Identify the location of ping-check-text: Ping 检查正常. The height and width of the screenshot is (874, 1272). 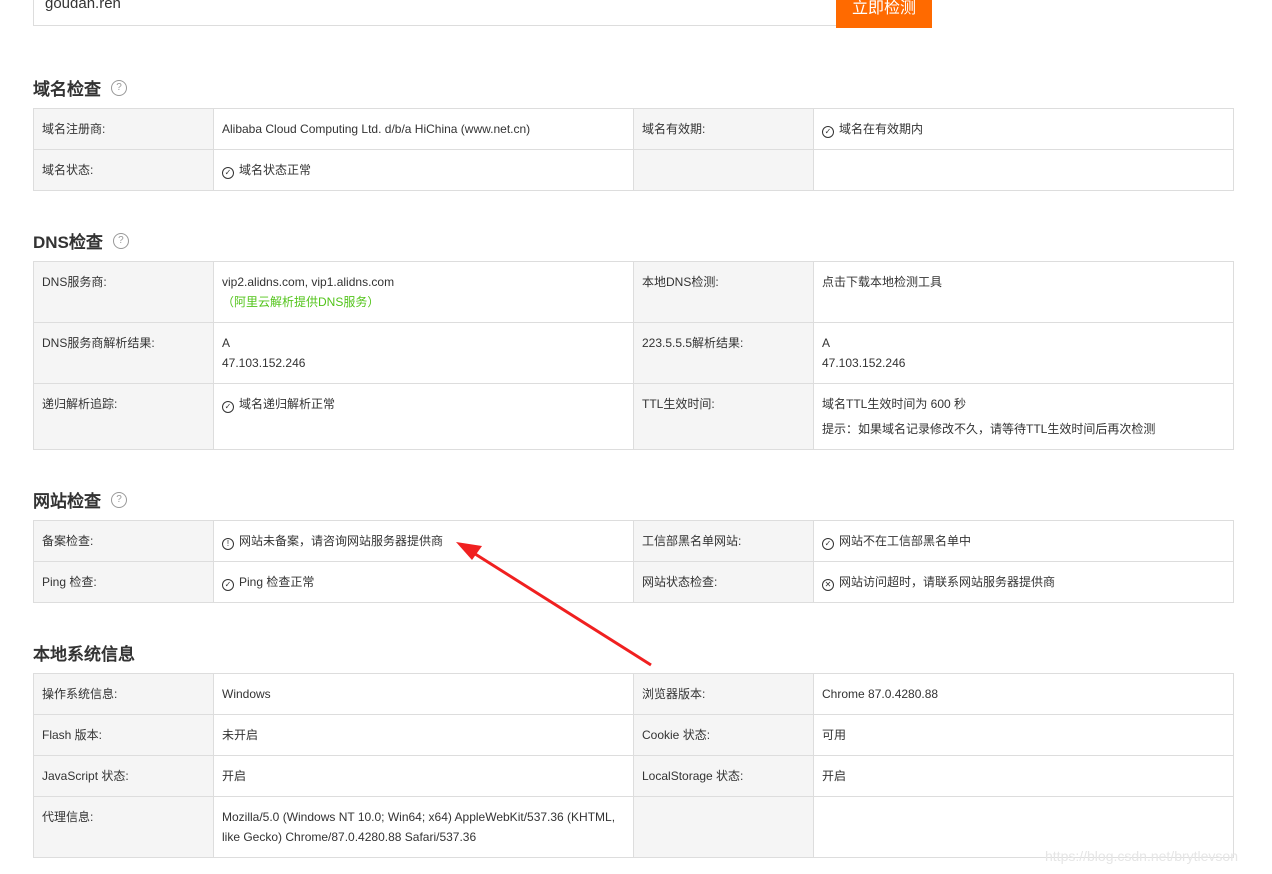
(277, 582).